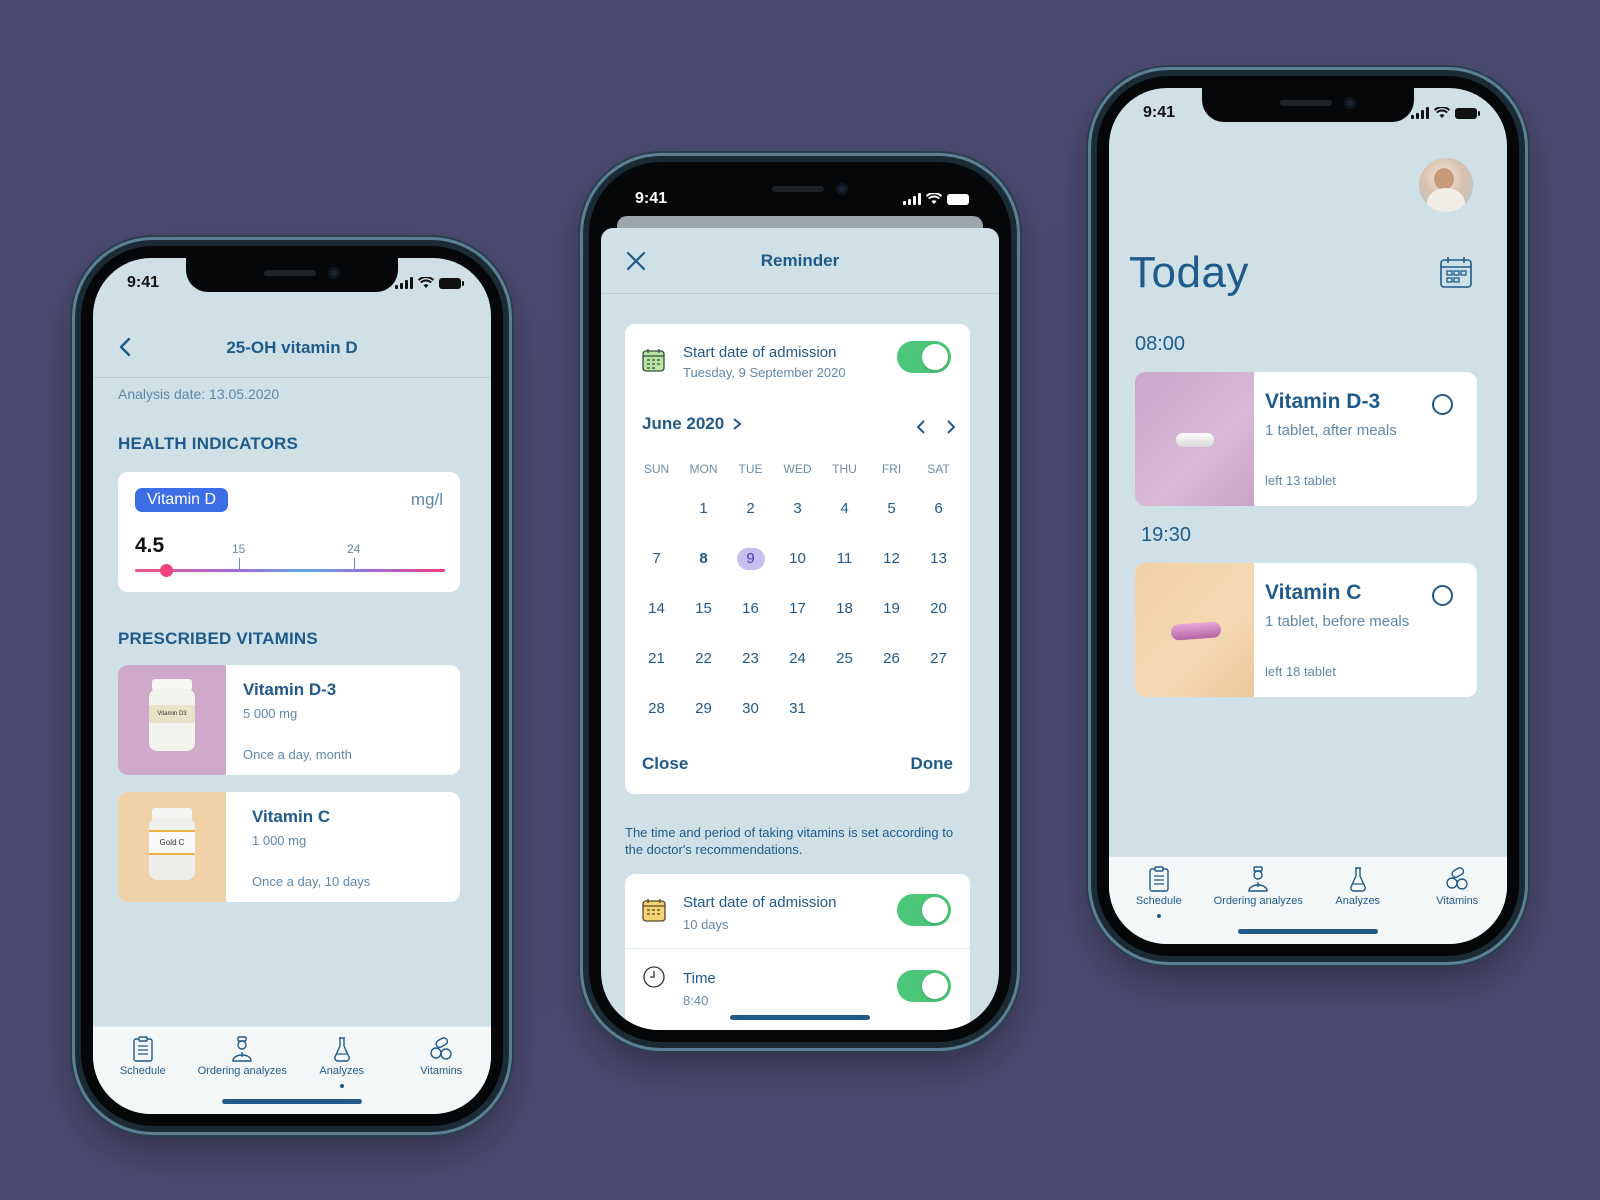 This screenshot has height=1200, width=1600. What do you see at coordinates (844, 523) in the screenshot?
I see `calendar-day: 4` at bounding box center [844, 523].